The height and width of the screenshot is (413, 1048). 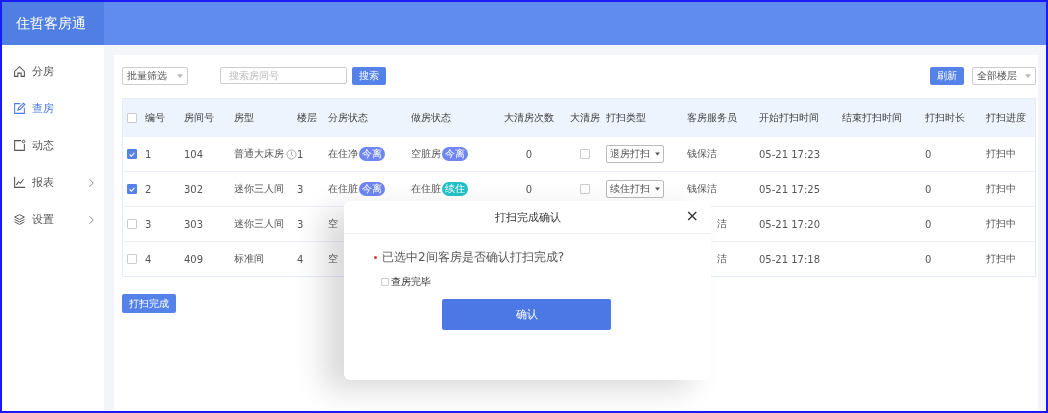 What do you see at coordinates (53, 145) in the screenshot?
I see `sidebar-item: 动态` at bounding box center [53, 145].